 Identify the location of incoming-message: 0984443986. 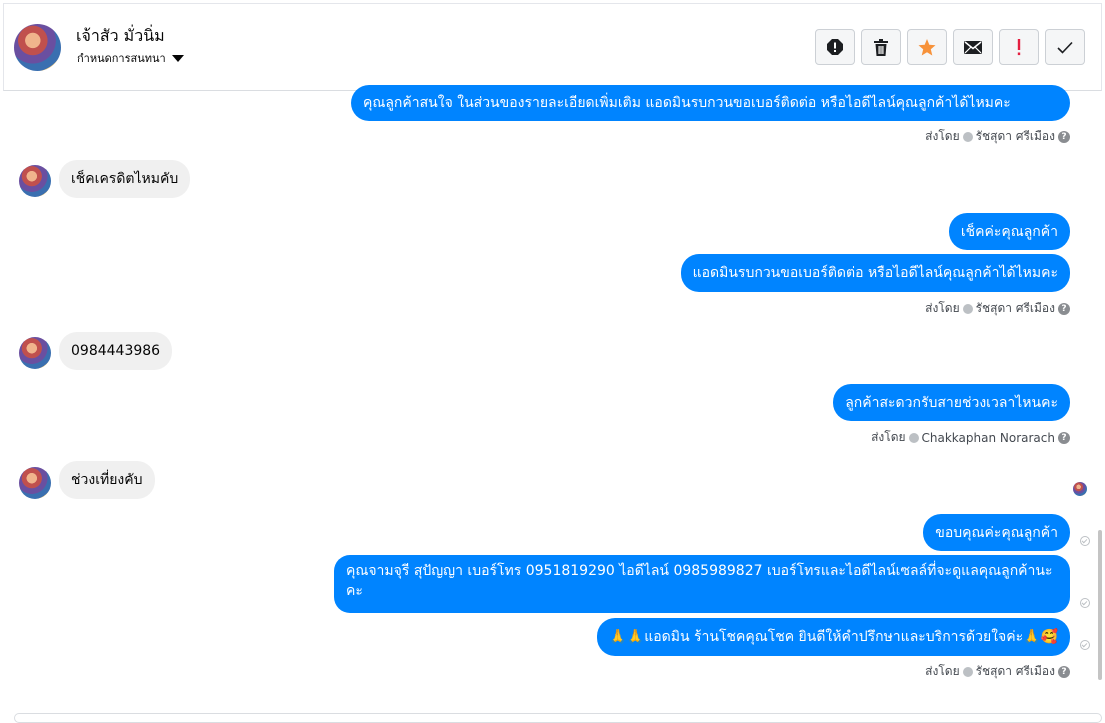
(116, 351).